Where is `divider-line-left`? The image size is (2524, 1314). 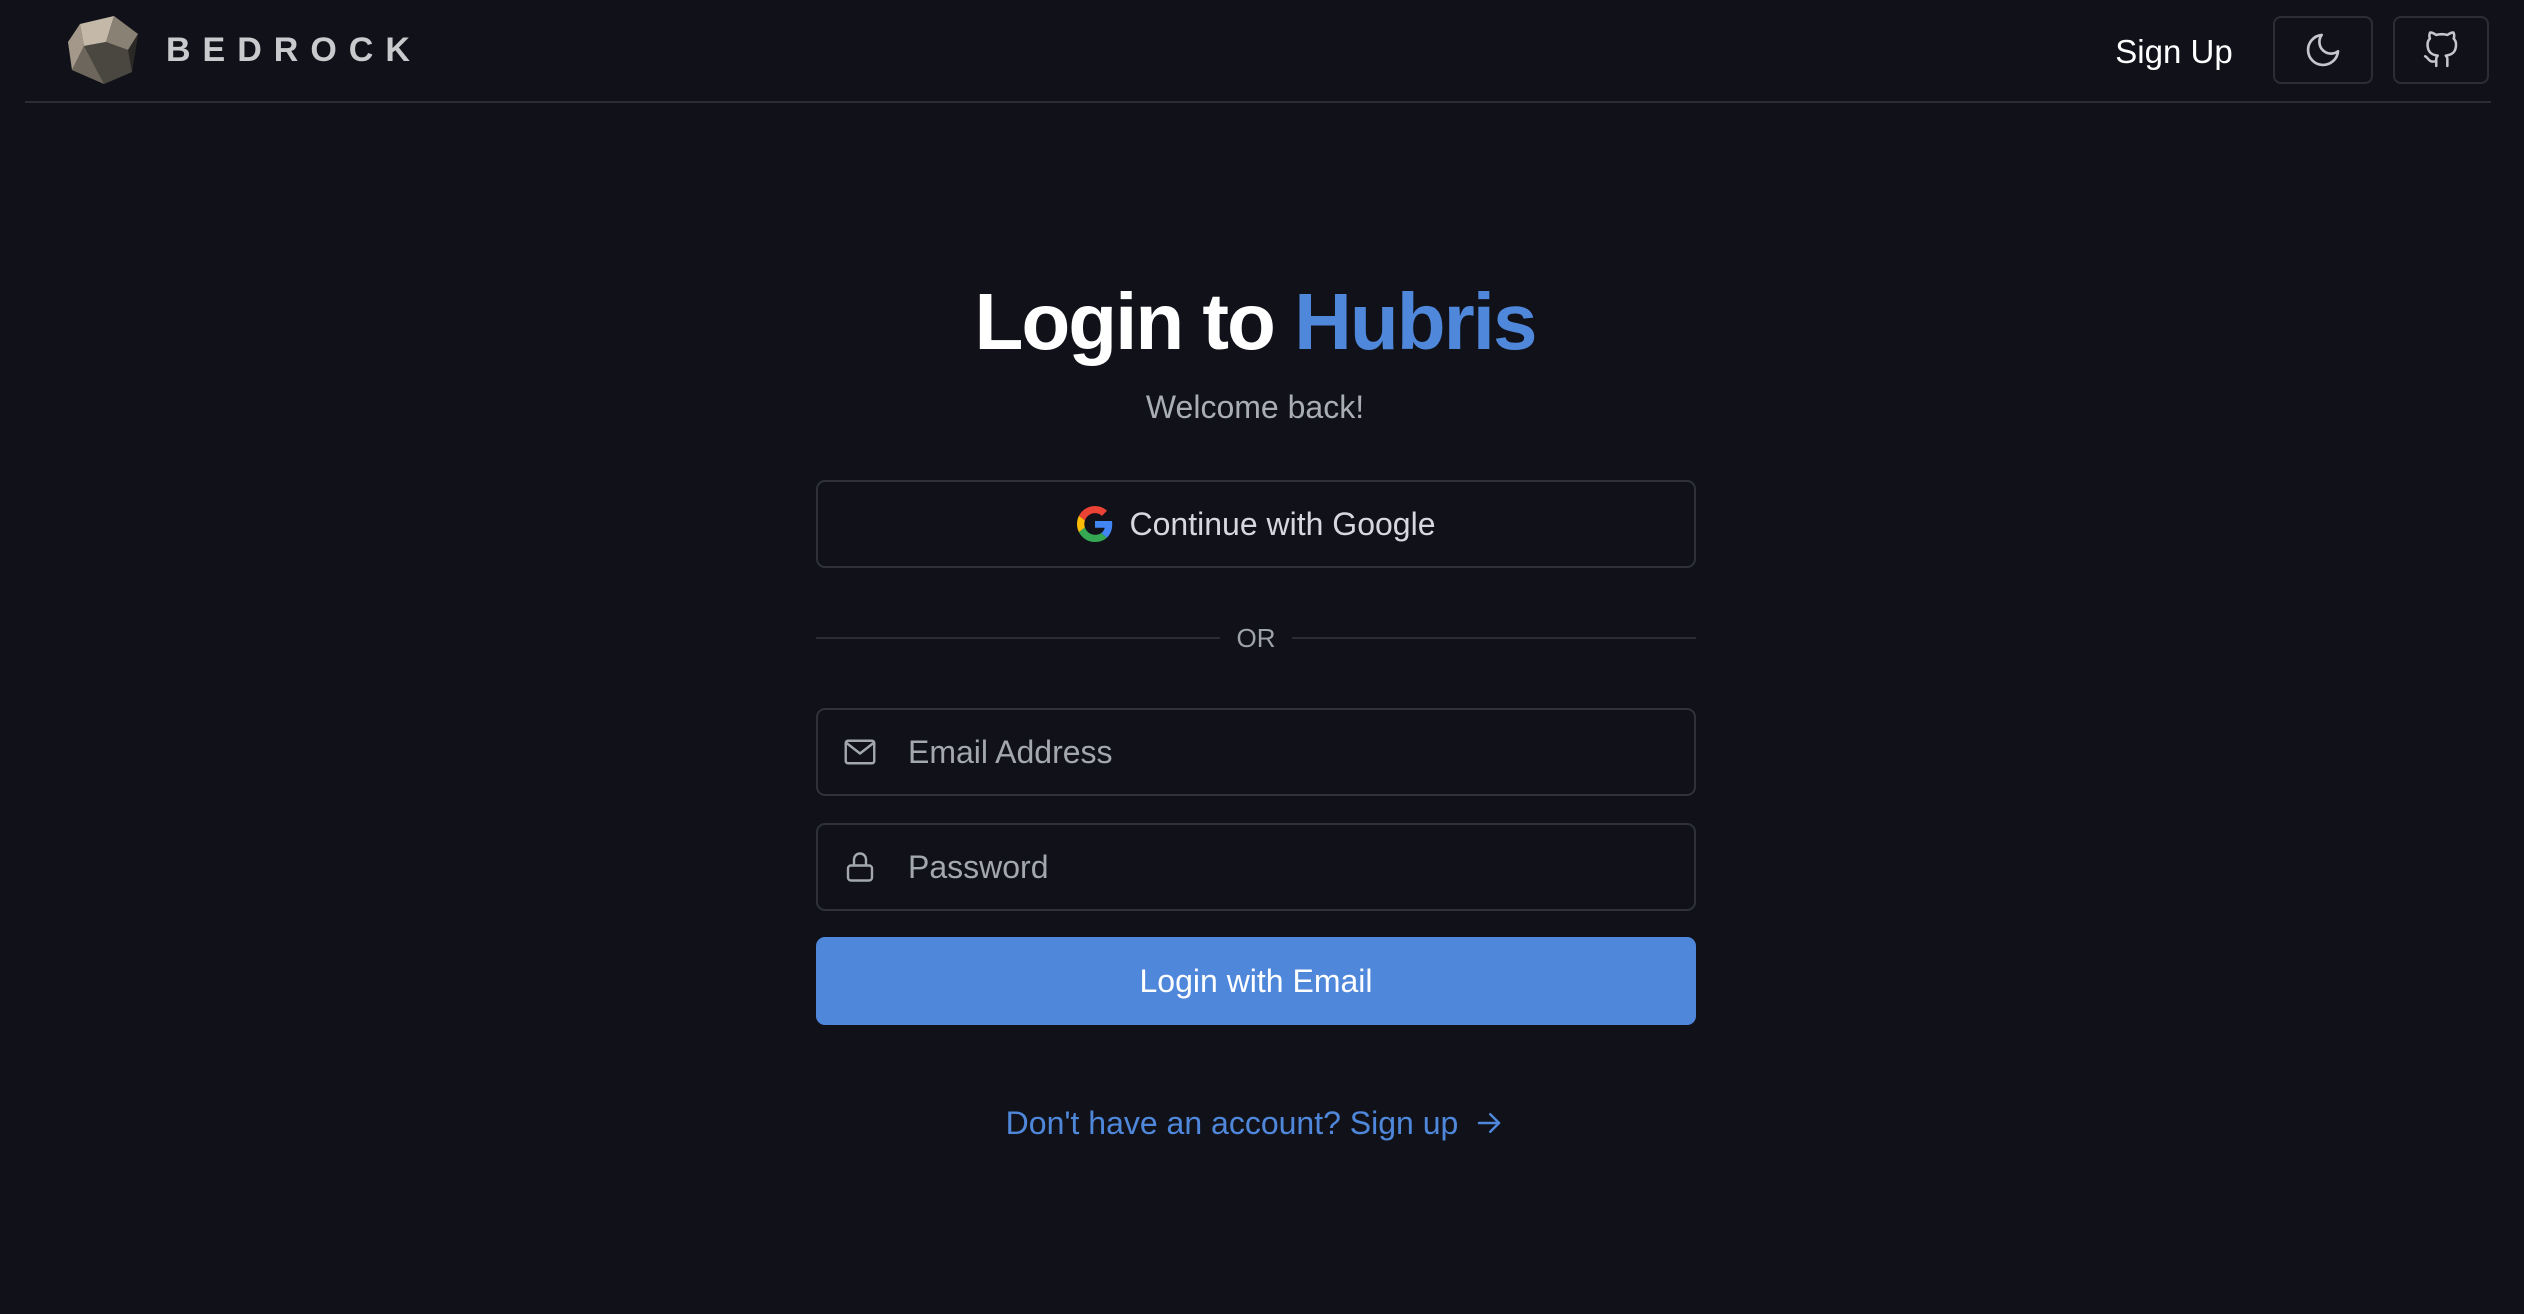 divider-line-left is located at coordinates (1018, 638).